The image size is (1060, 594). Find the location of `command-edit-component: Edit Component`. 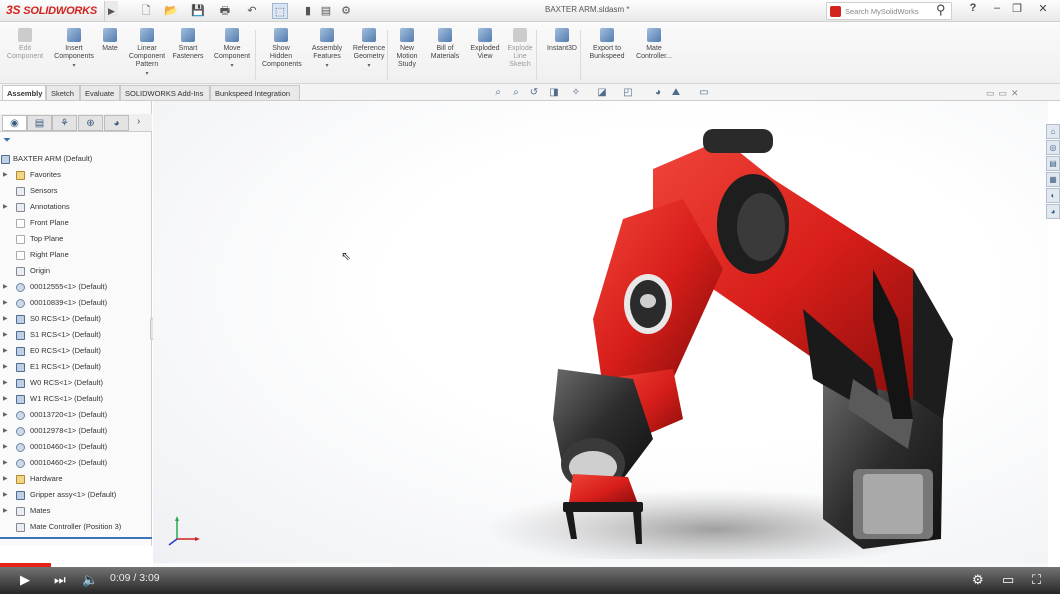

command-edit-component: Edit Component is located at coordinates (25, 44).